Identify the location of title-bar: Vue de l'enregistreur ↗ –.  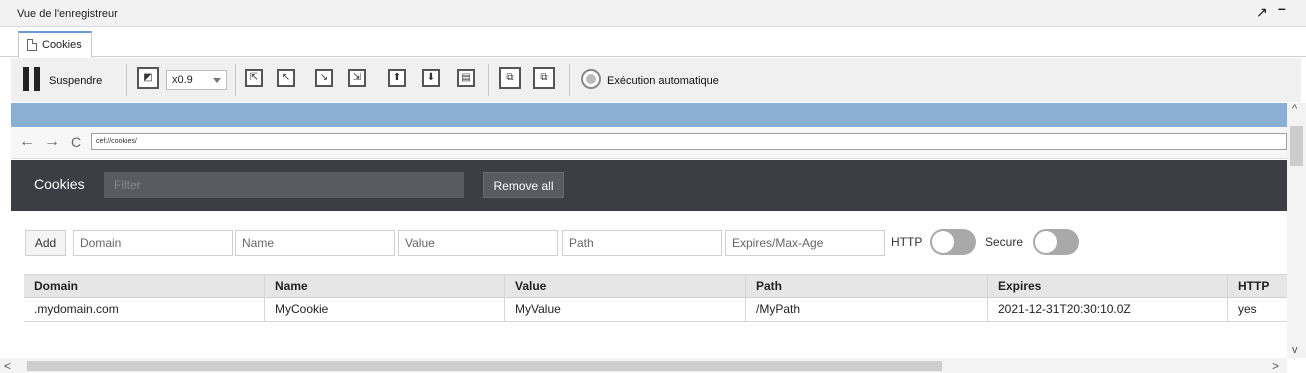
(653, 13).